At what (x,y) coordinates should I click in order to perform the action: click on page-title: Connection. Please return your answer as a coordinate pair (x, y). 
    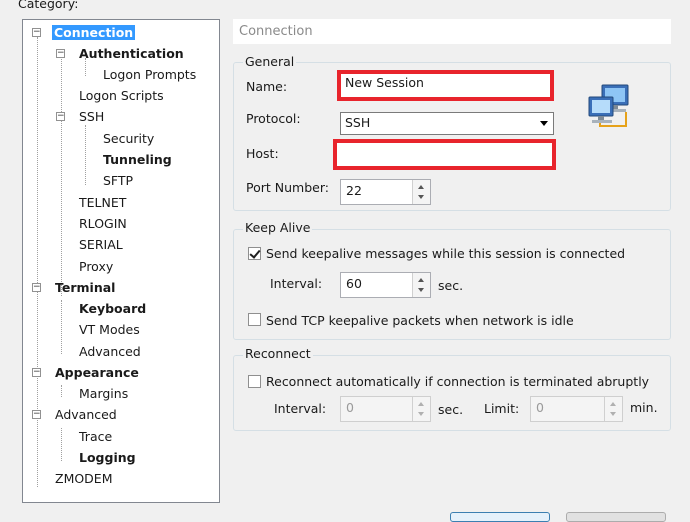
    Looking at the image, I should click on (452, 31).